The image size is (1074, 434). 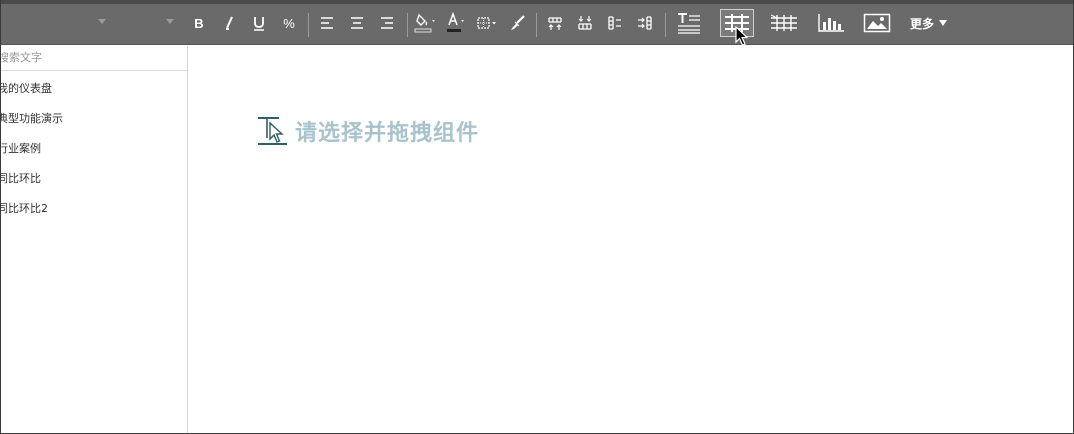 I want to click on bar-chart-icon, so click(x=831, y=23).